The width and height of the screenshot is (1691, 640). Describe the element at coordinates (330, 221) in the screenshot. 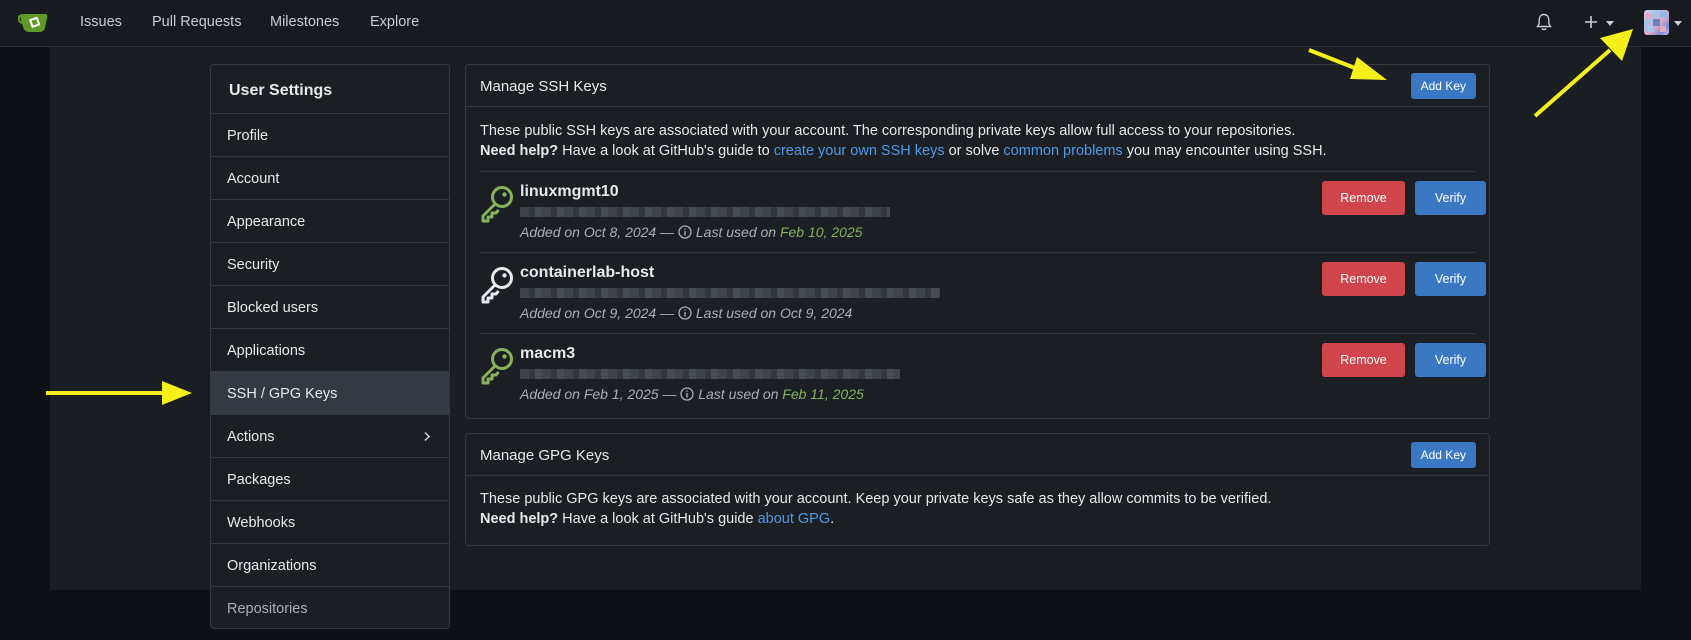

I see `sidebar-item-appearance: Appearance` at that location.